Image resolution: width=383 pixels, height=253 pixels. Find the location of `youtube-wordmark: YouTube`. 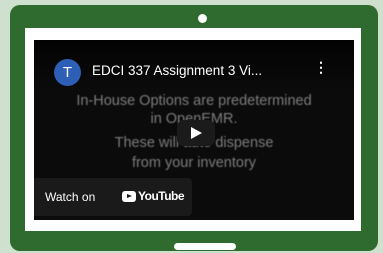

youtube-wordmark: YouTube is located at coordinates (161, 196).